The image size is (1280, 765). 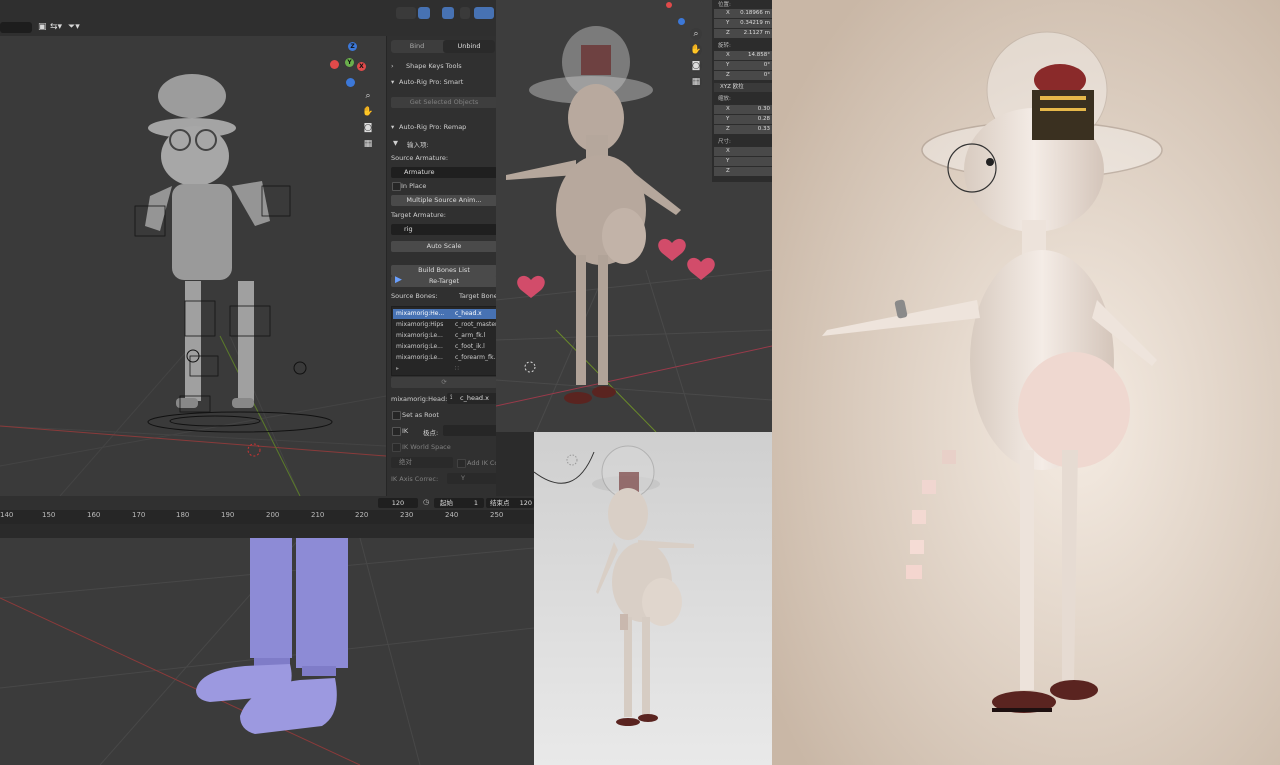 I want to click on scale-label: 缩放:, so click(x=724, y=99).